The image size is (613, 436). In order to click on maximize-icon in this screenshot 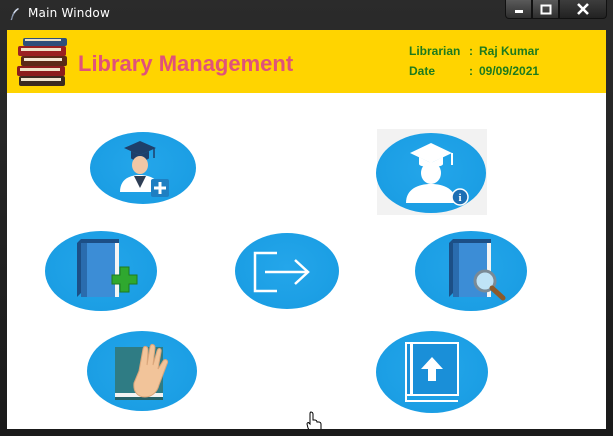, I will do `click(545, 9)`.